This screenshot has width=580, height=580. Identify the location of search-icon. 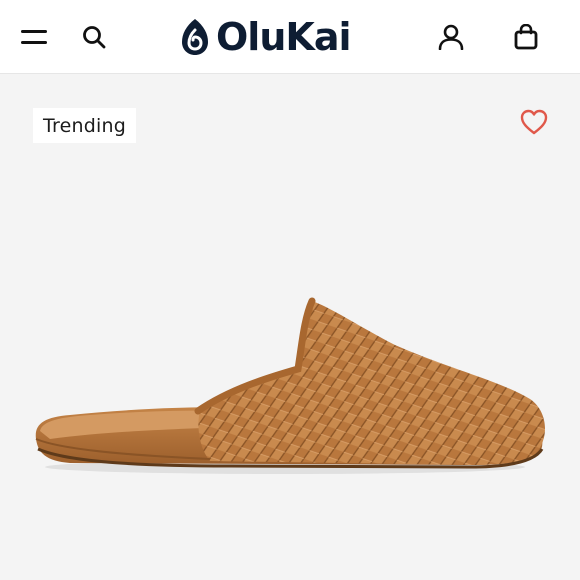
(94, 37).